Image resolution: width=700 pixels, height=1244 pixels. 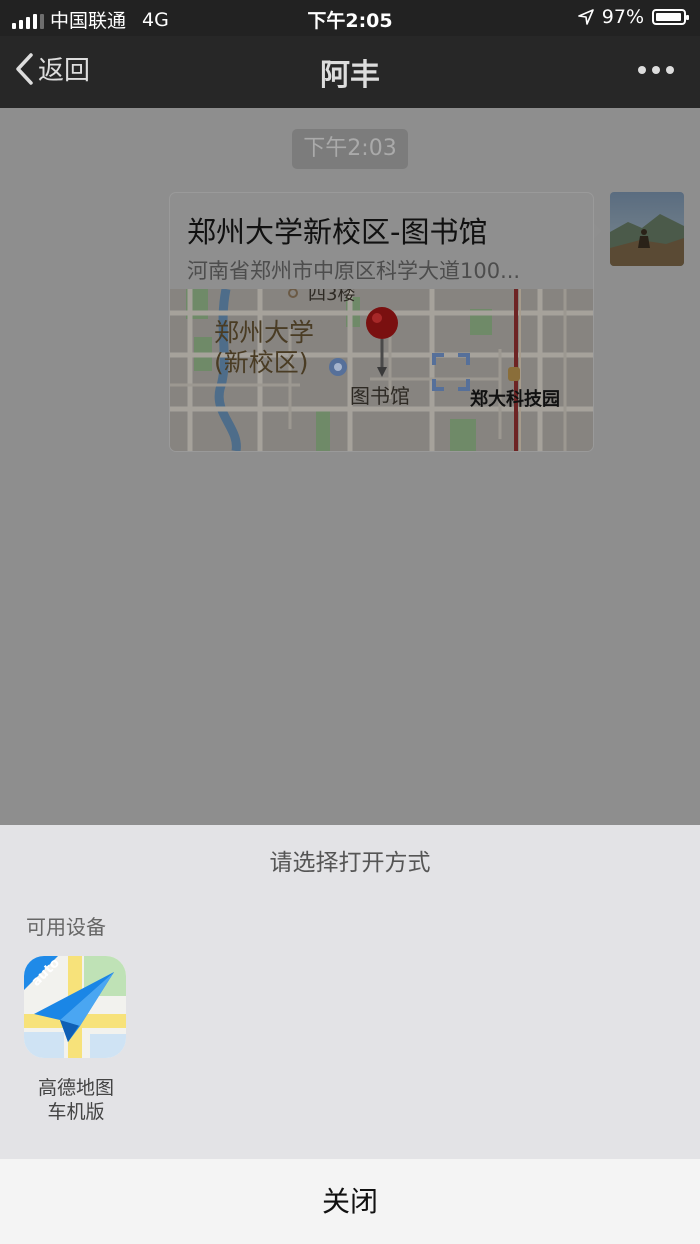 I want to click on available-devices-label: 可用设备, so click(x=66, y=927).